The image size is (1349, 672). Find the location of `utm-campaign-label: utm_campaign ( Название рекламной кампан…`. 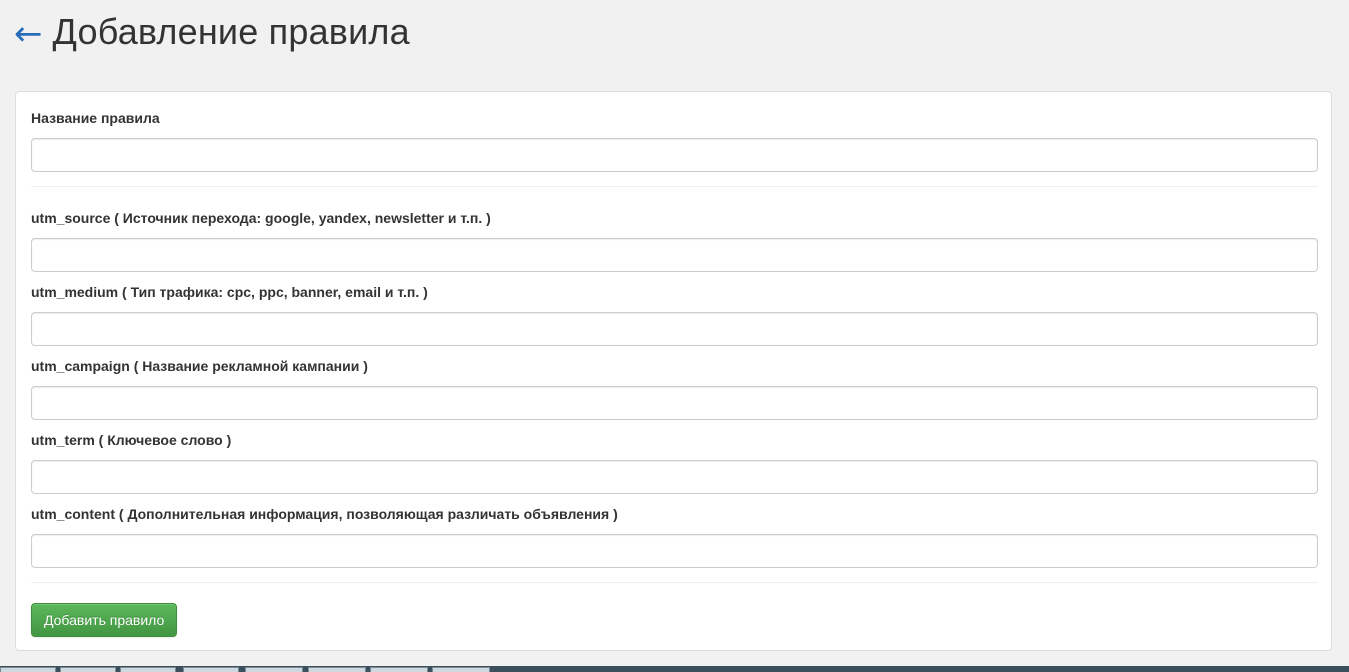

utm-campaign-label: utm_campaign ( Название рекламной кампан… is located at coordinates (199, 366).